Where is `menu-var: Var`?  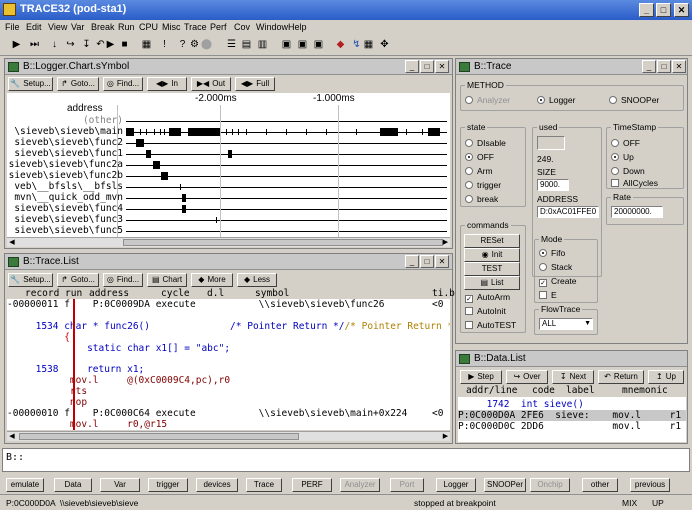
menu-var: Var is located at coordinates (77, 27).